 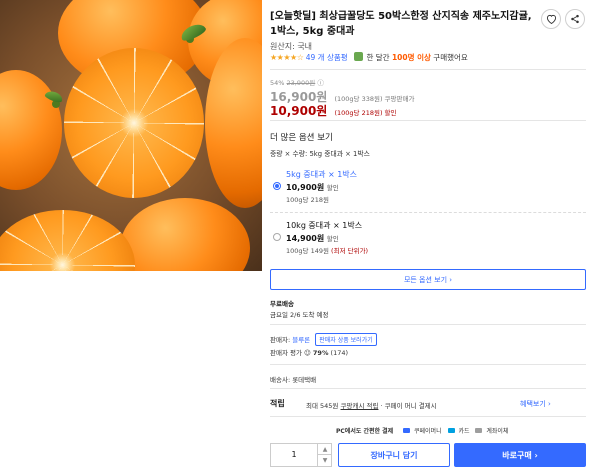 What do you see at coordinates (277, 186) in the screenshot?
I see `option-radio-selected` at bounding box center [277, 186].